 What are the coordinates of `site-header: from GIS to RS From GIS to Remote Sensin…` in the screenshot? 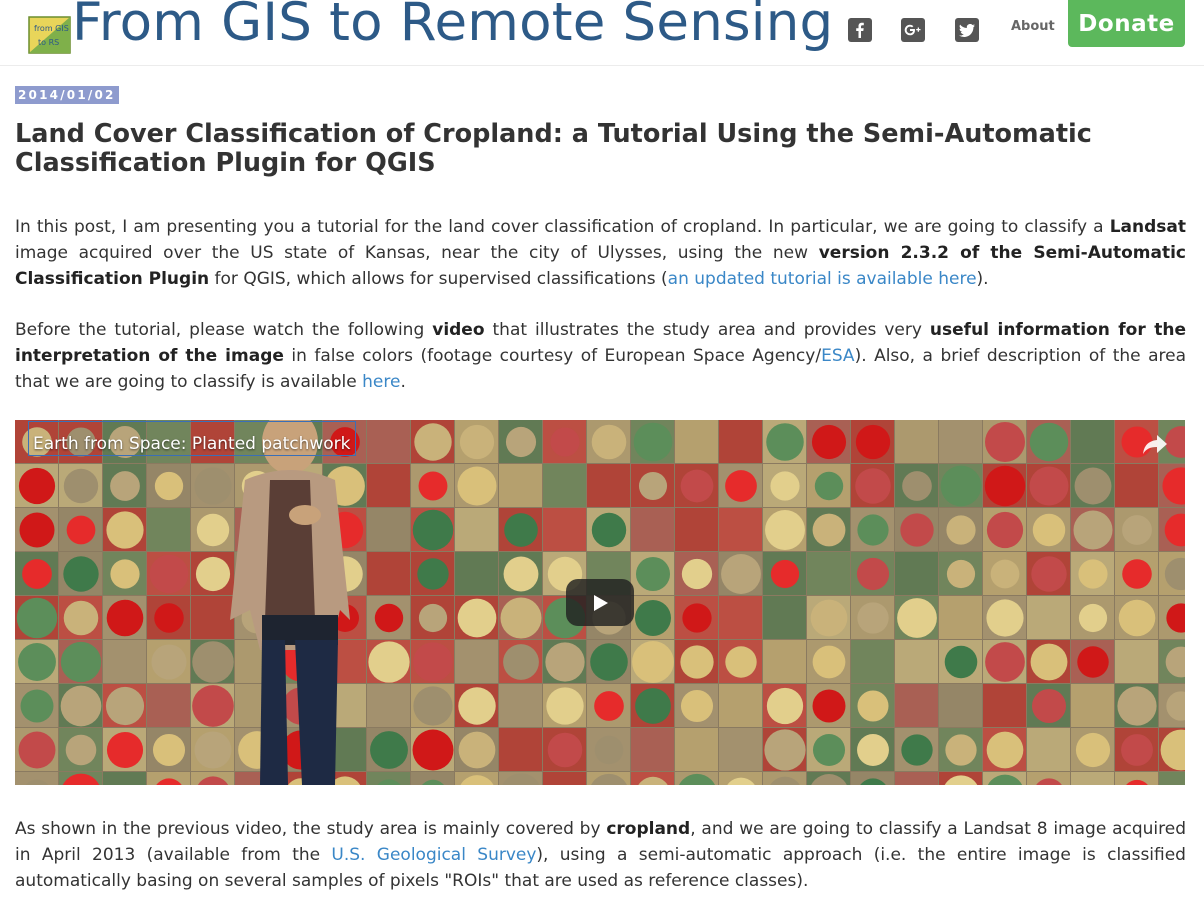 It's located at (602, 33).